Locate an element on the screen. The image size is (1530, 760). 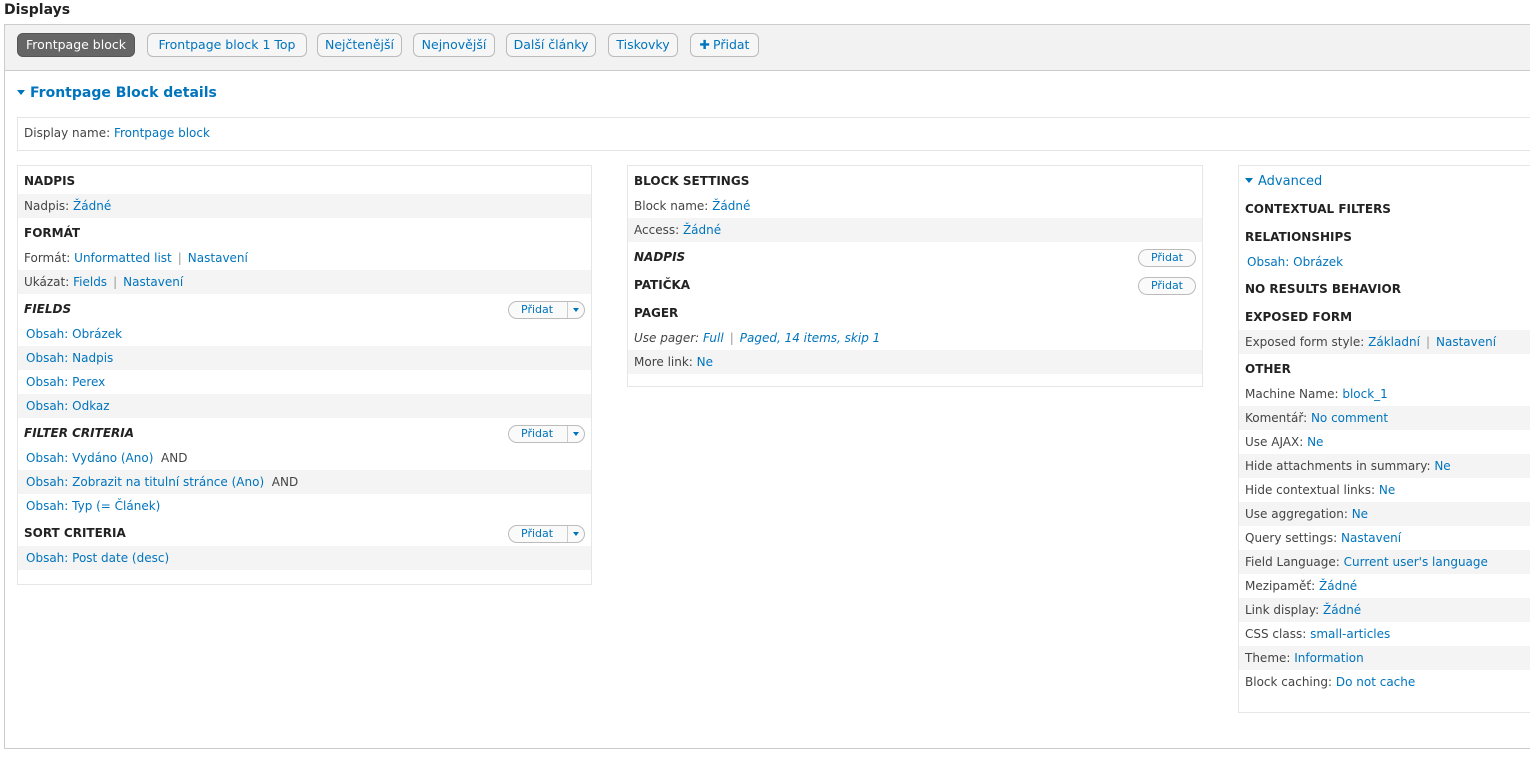
sort-section-title: SORT CRITERIA is located at coordinates (75, 533).